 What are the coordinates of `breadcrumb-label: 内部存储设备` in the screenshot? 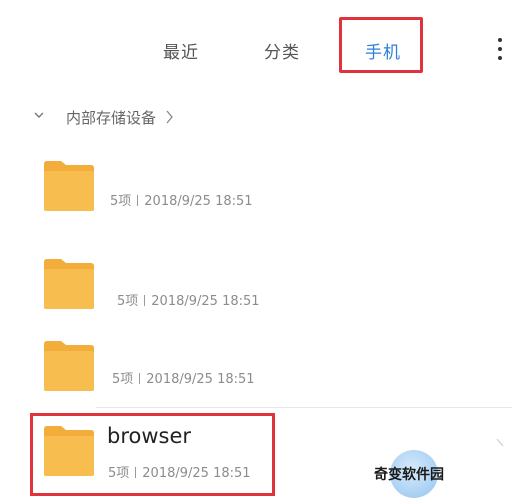 It's located at (111, 117).